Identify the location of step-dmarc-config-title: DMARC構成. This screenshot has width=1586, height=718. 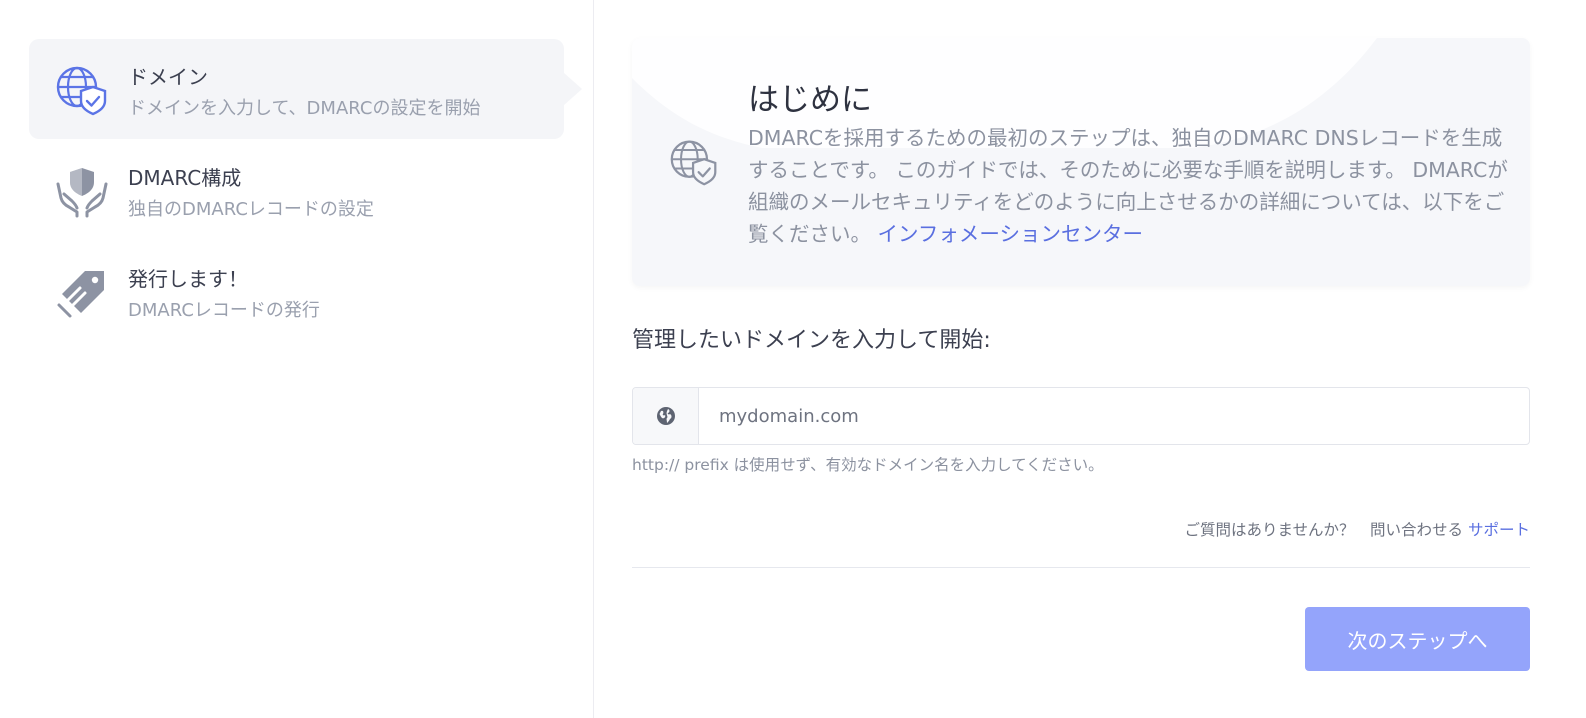
(185, 178).